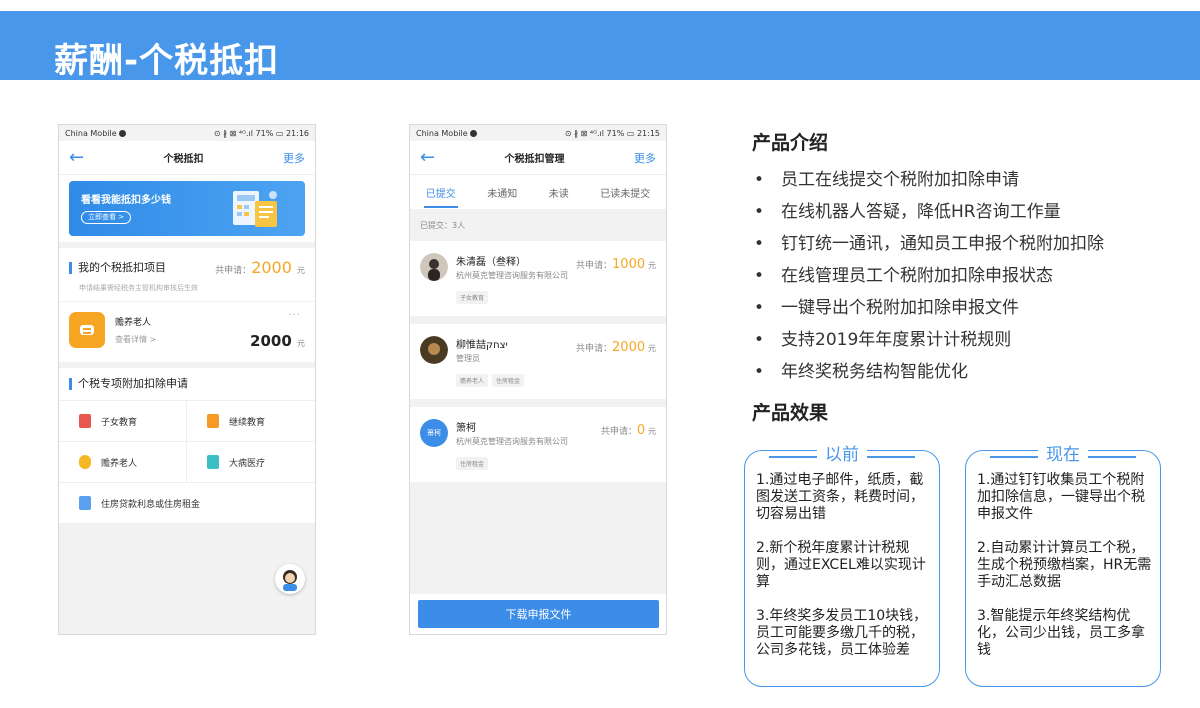 The width and height of the screenshot is (1200, 708). What do you see at coordinates (106, 217) in the screenshot?
I see `promo-view-button: 立即查看 >` at bounding box center [106, 217].